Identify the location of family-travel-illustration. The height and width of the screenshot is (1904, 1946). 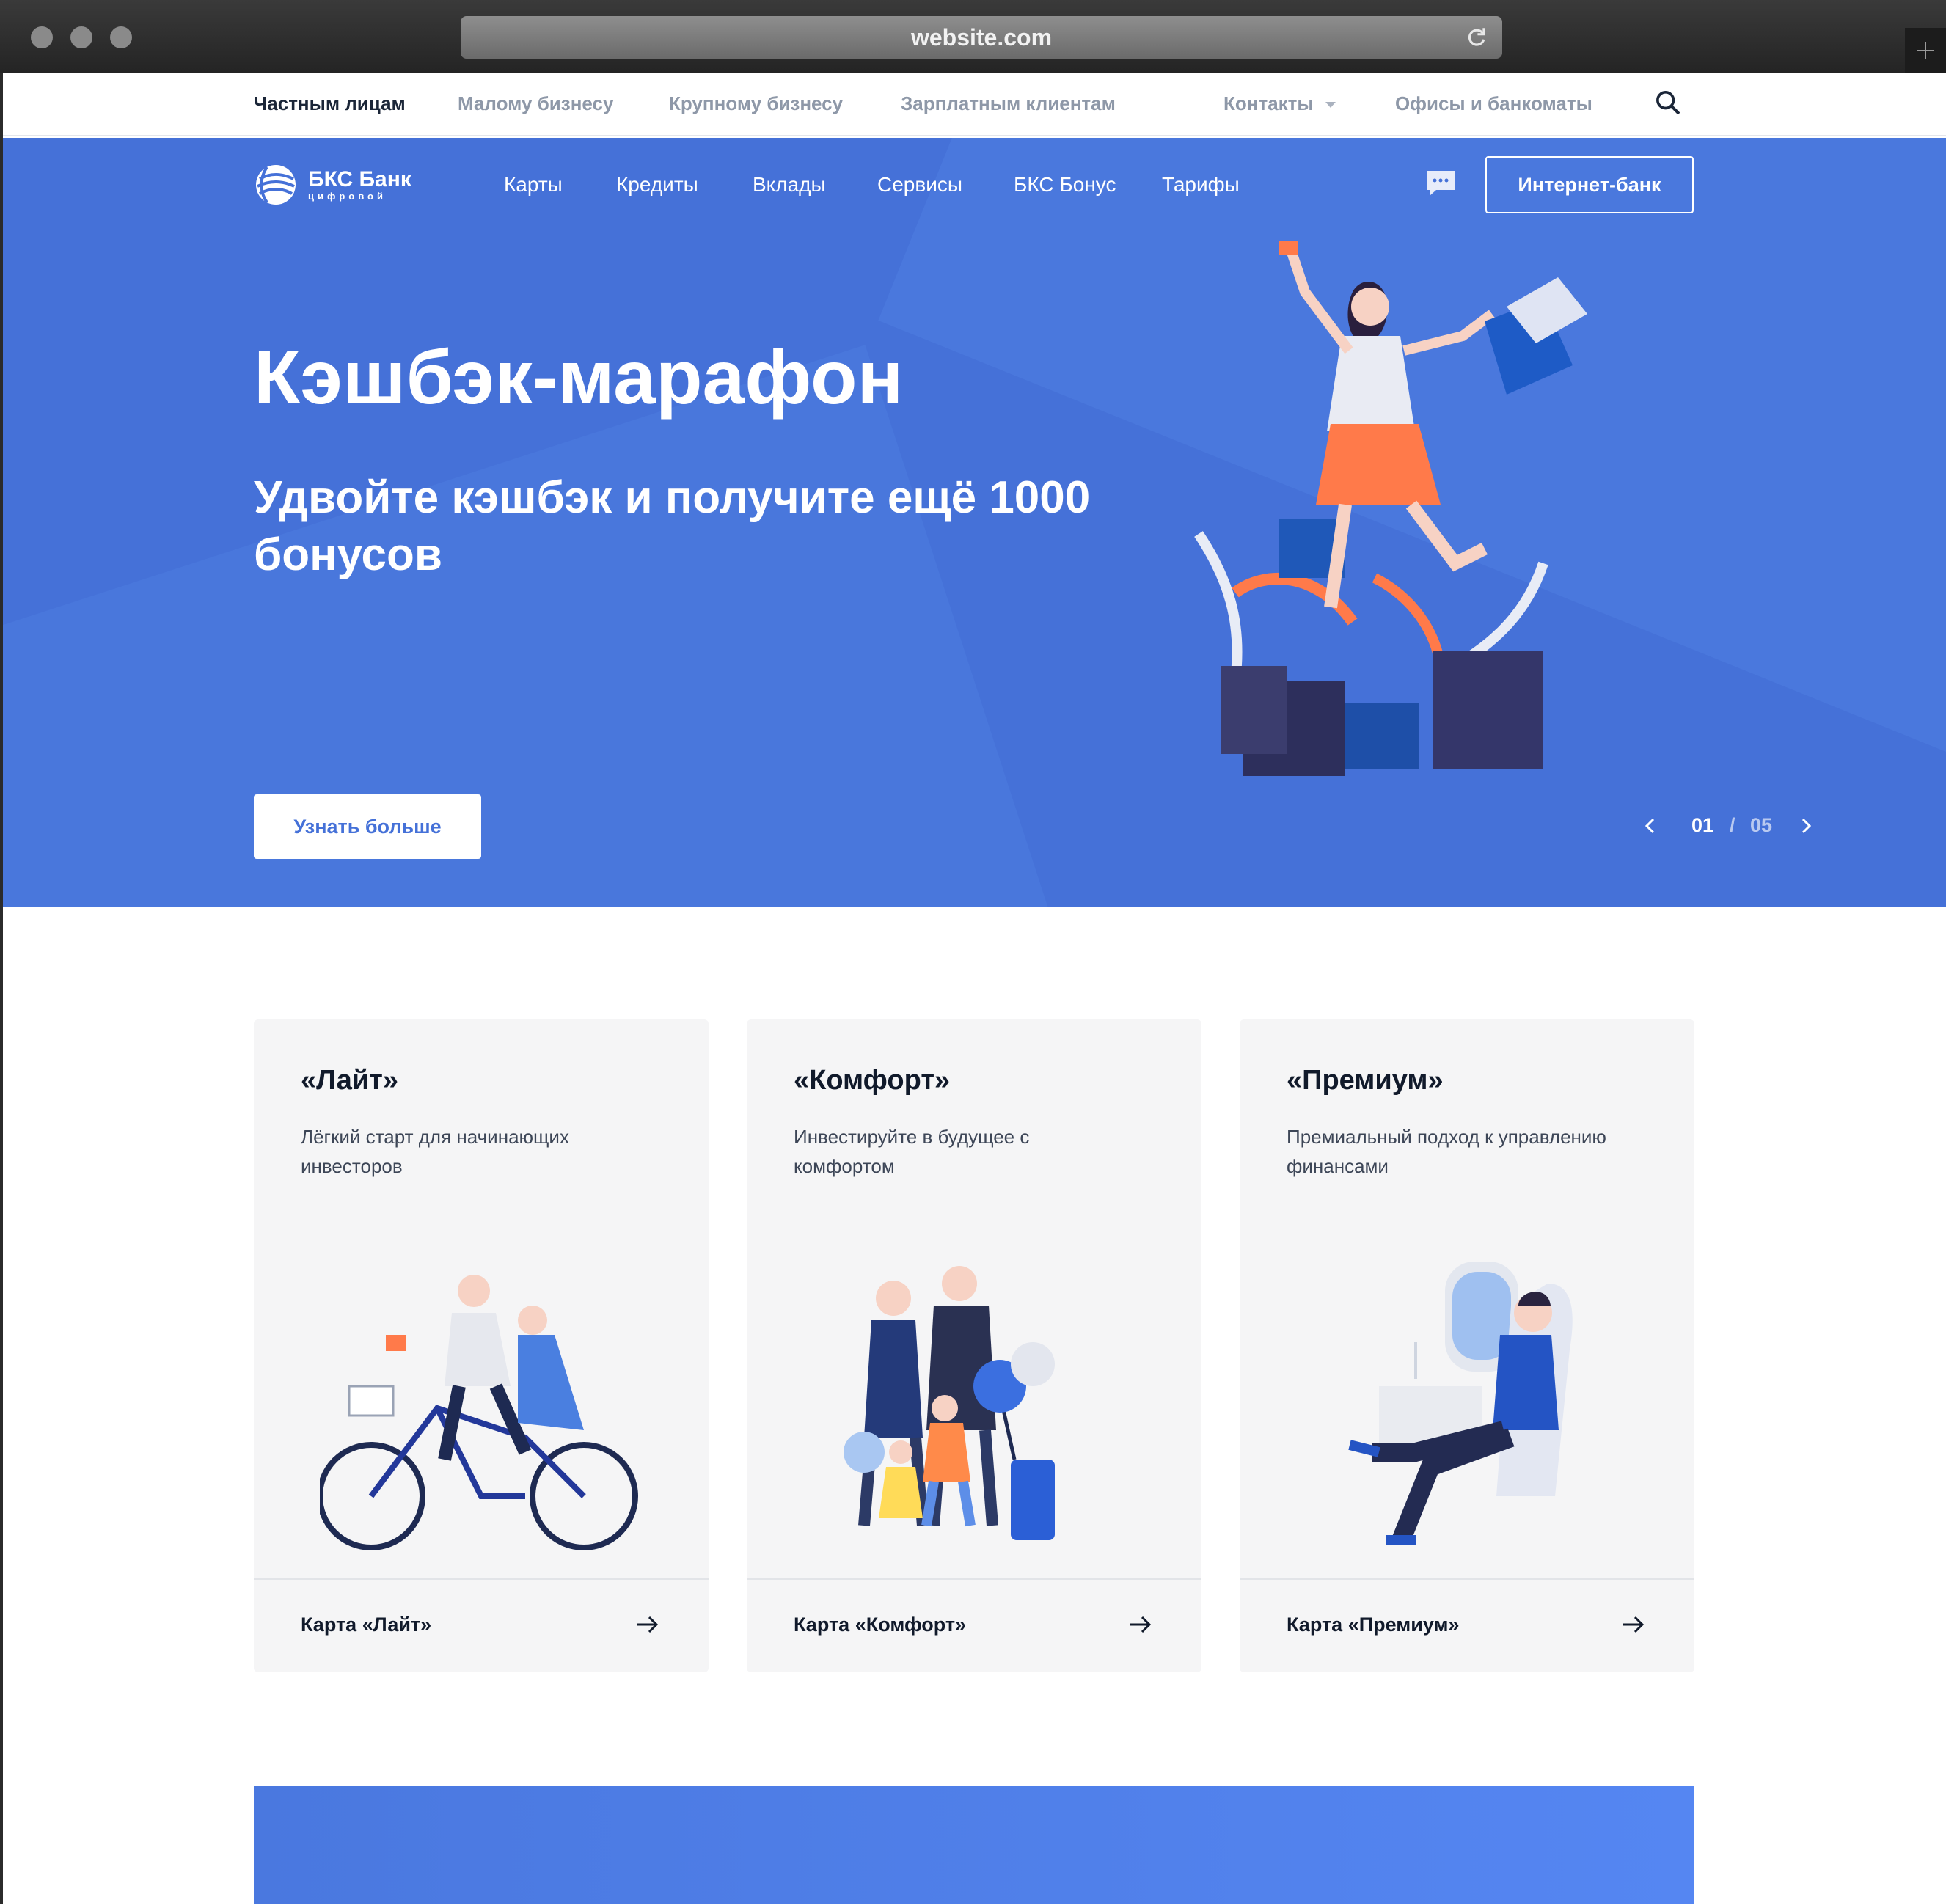
(949, 1403).